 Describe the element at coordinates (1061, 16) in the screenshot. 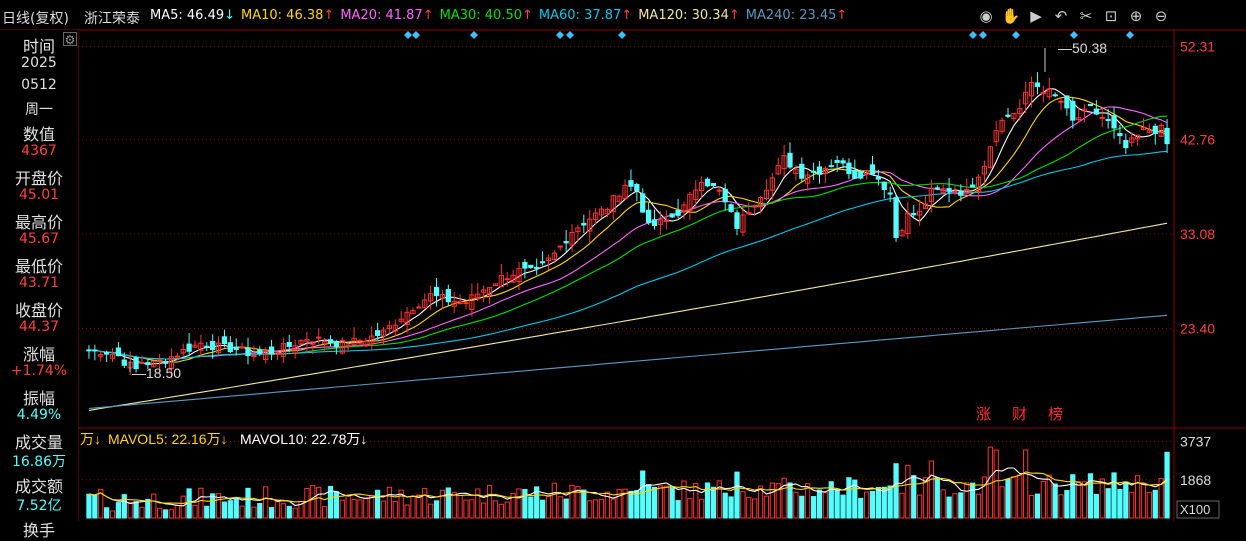

I see `undo-icon: ↶` at that location.